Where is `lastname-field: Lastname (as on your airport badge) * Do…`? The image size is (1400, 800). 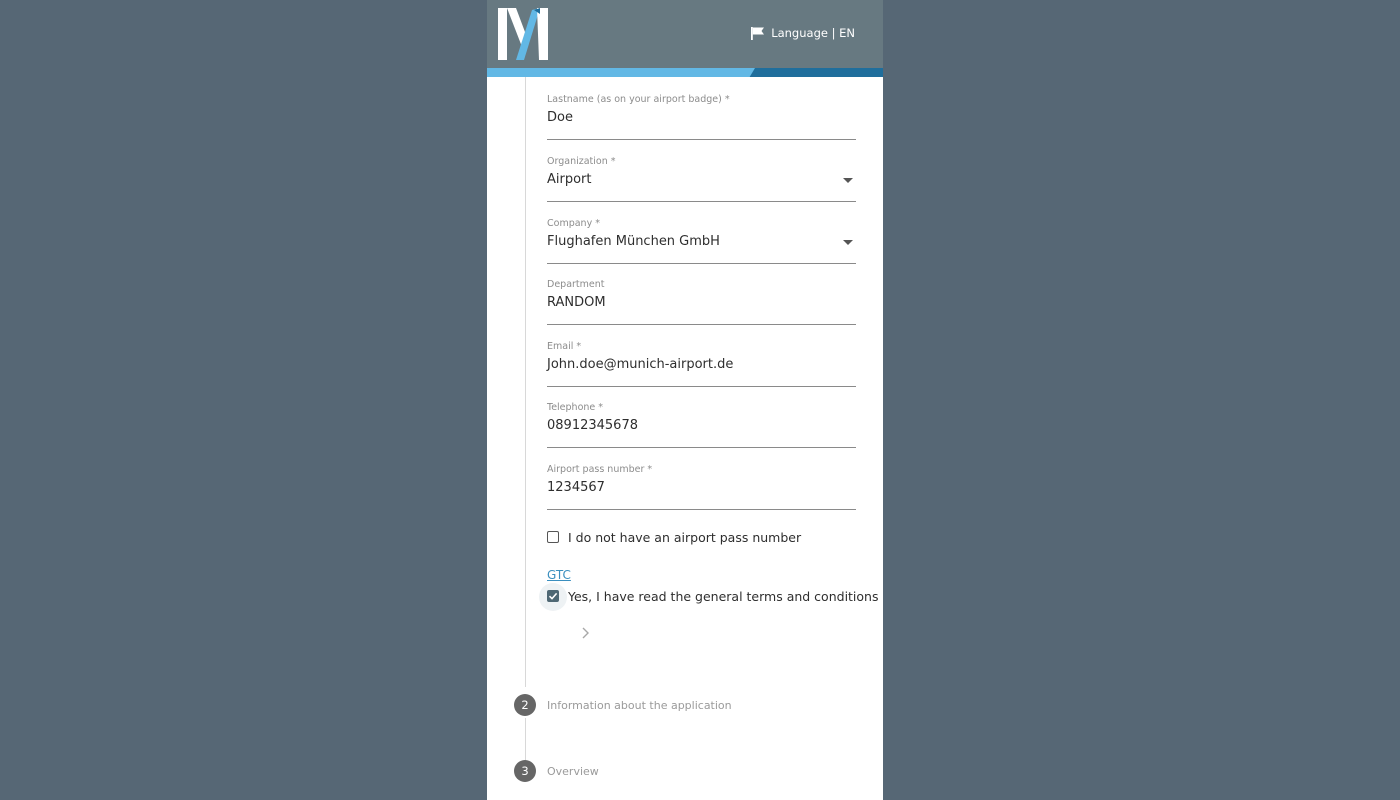 lastname-field: Lastname (as on your airport badge) * Do… is located at coordinates (701, 117).